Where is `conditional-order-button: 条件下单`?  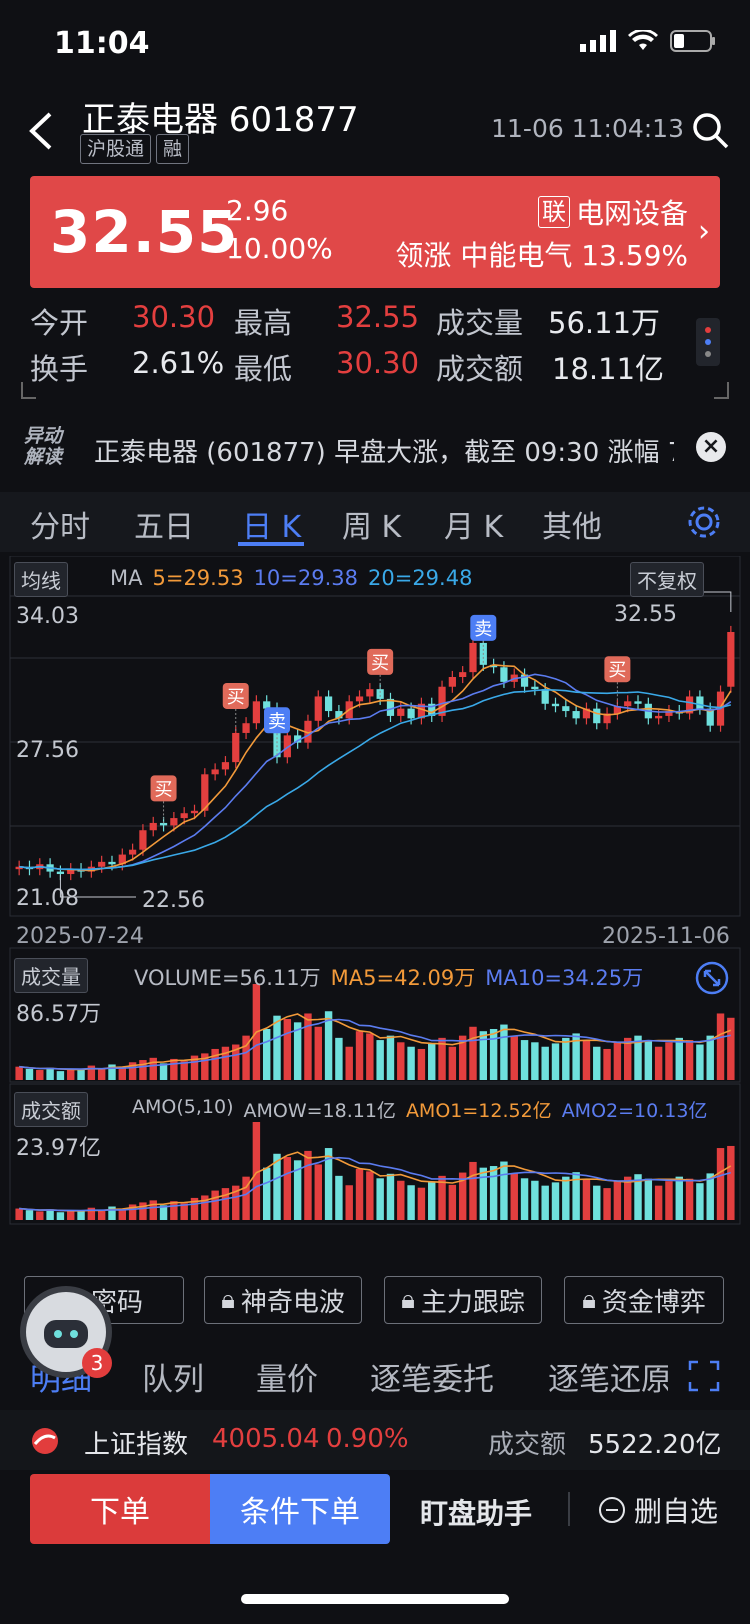 conditional-order-button: 条件下单 is located at coordinates (300, 1509).